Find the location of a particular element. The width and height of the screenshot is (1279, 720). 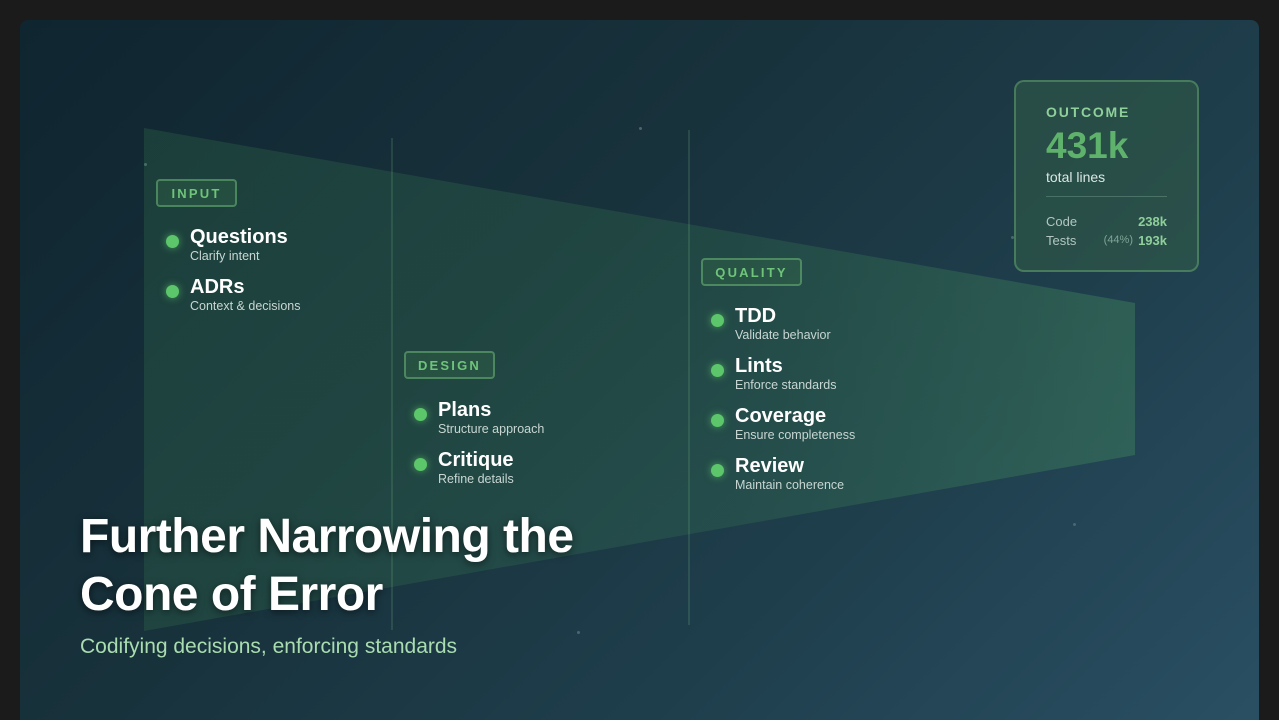

outcome-row-code: Code 238k is located at coordinates (1106, 222).